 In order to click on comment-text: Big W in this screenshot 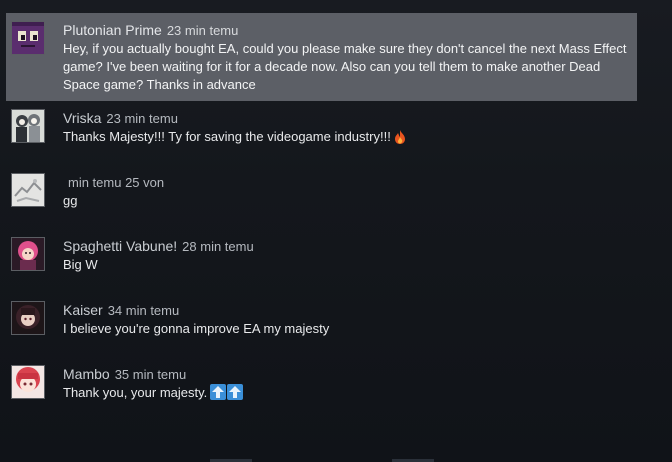, I will do `click(80, 264)`.